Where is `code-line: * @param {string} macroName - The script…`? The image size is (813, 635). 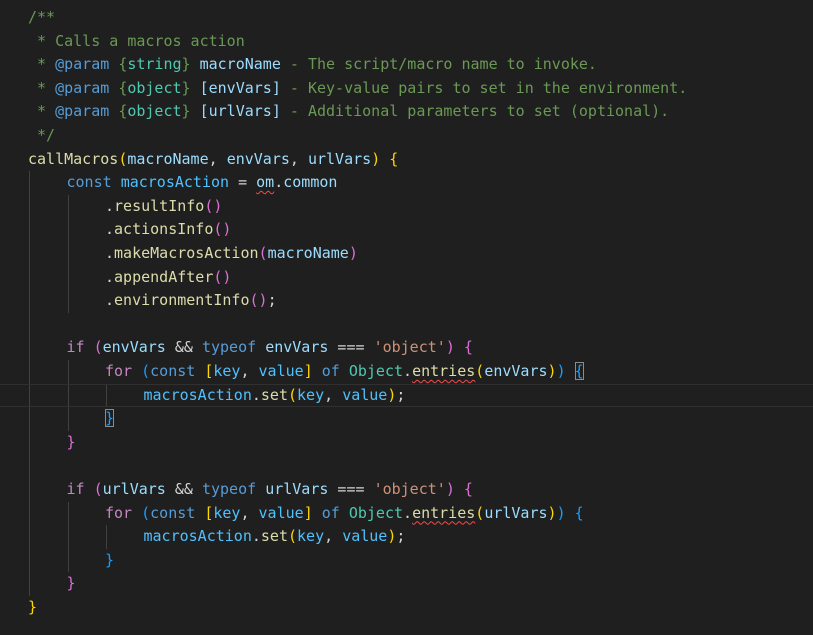 code-line: * @param {string} macroName - The script… is located at coordinates (406, 65).